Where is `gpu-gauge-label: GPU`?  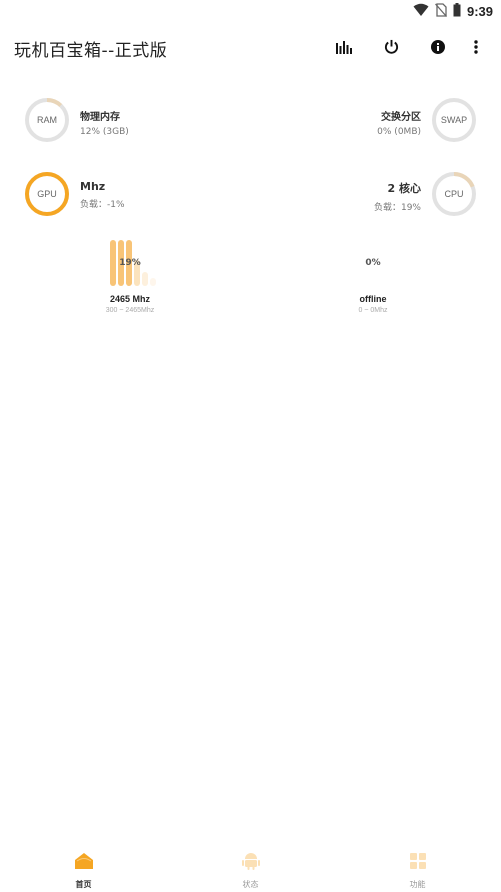
gpu-gauge-label: GPU is located at coordinates (47, 194).